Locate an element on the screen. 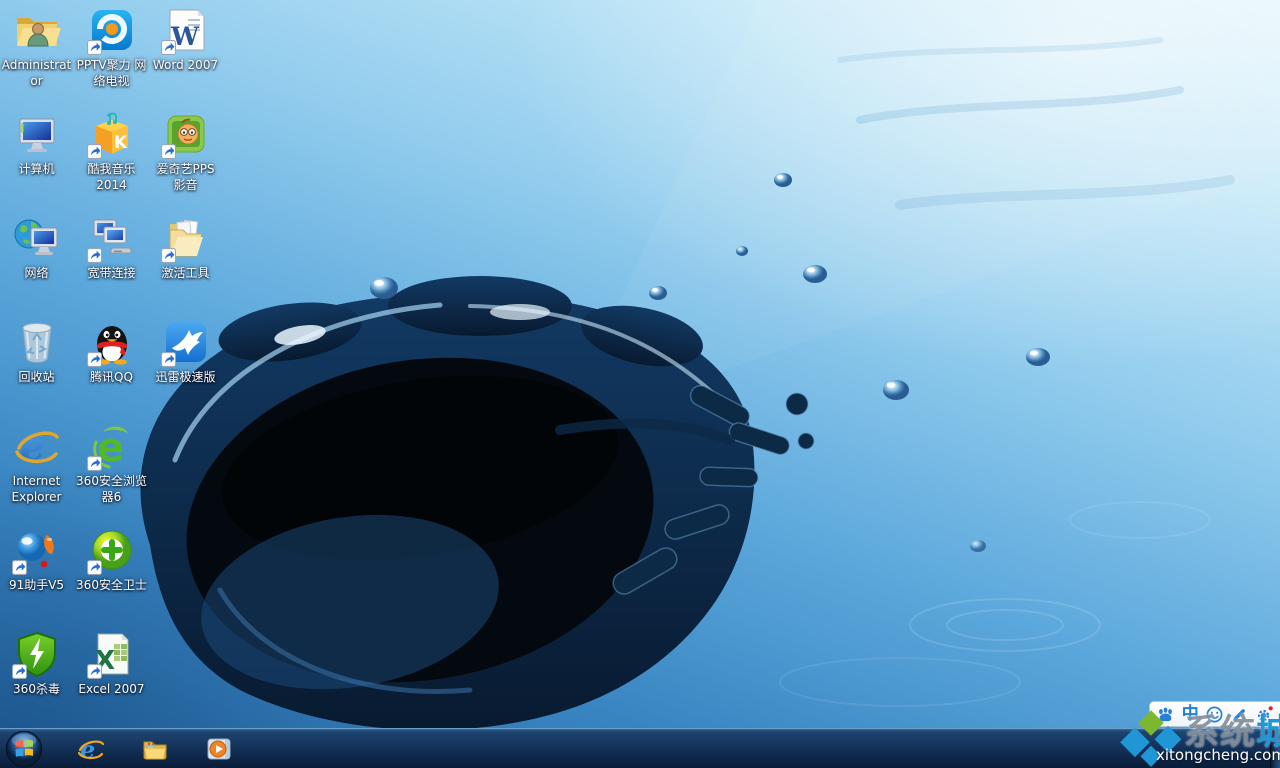 The width and height of the screenshot is (1280, 768). desktop-icon-360-antivirus: 360杀毒 is located at coordinates (36, 663).